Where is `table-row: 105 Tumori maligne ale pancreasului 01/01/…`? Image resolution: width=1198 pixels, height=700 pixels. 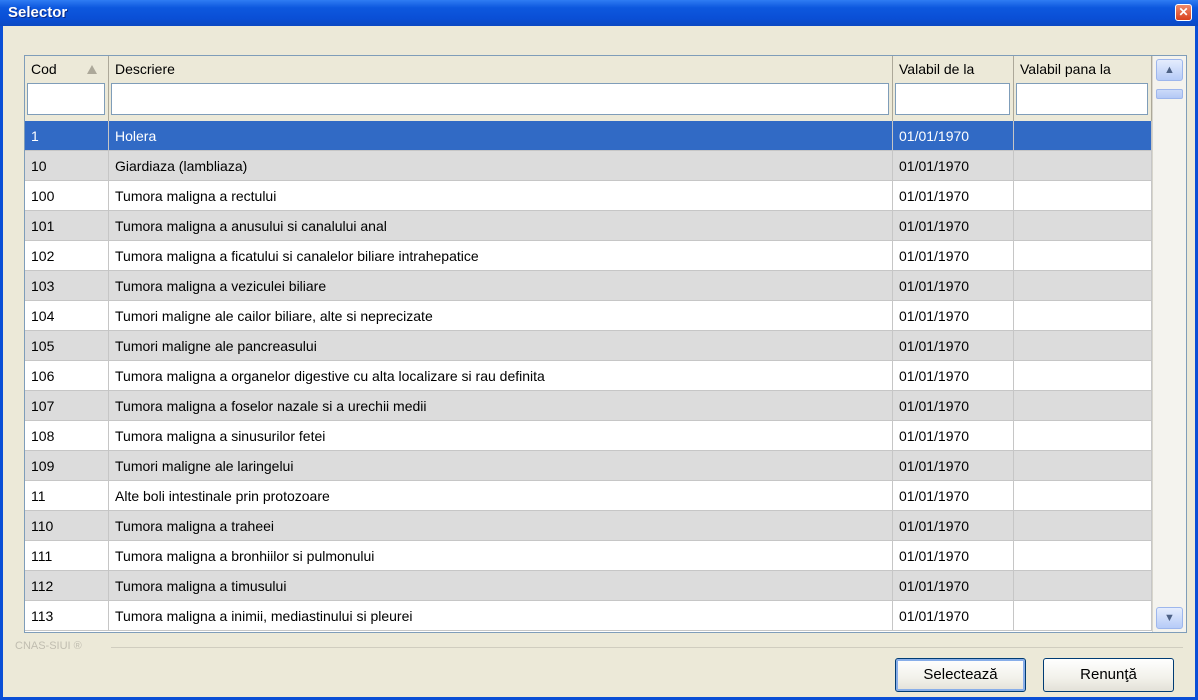
table-row: 105 Tumori maligne ale pancreasului 01/01/… is located at coordinates (588, 346).